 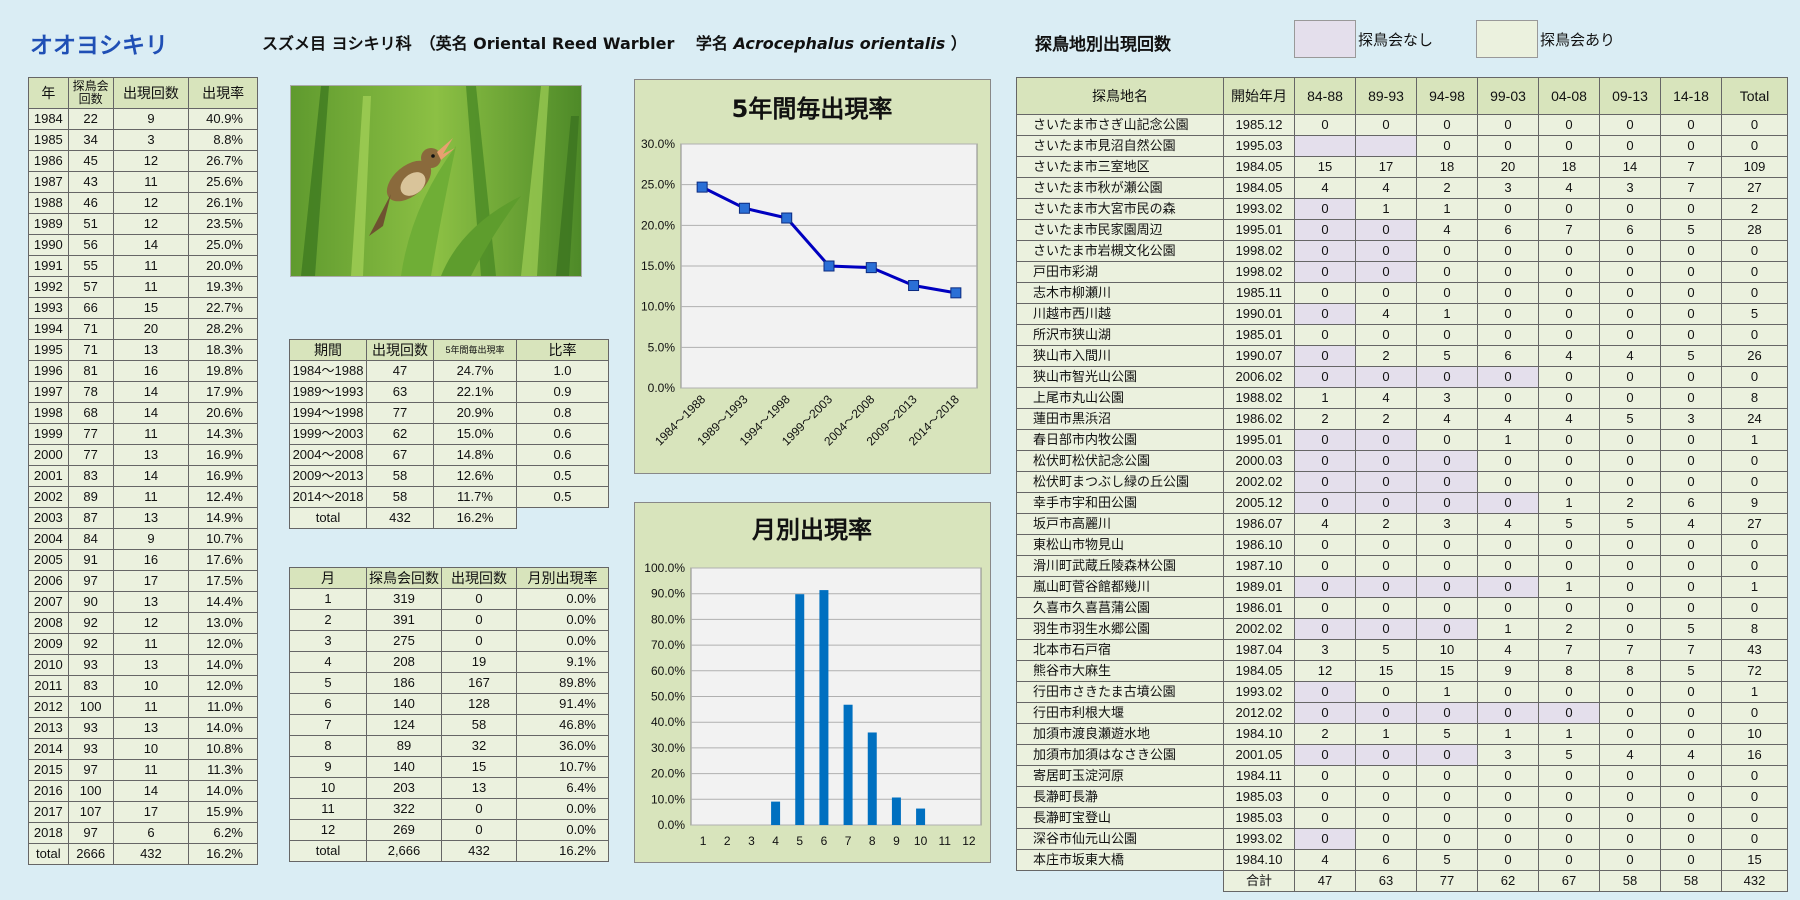 What do you see at coordinates (956, 43) in the screenshot?
I see `taxonomy-suffix: ）` at bounding box center [956, 43].